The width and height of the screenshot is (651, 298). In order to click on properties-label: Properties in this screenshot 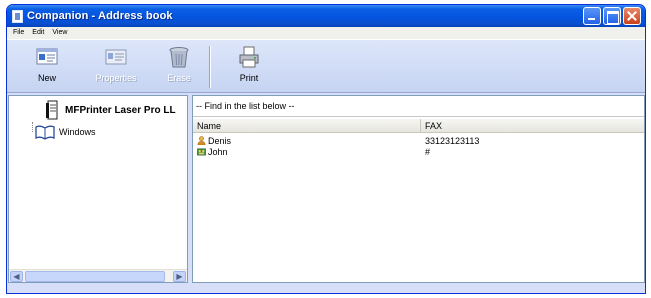, I will do `click(116, 78)`.